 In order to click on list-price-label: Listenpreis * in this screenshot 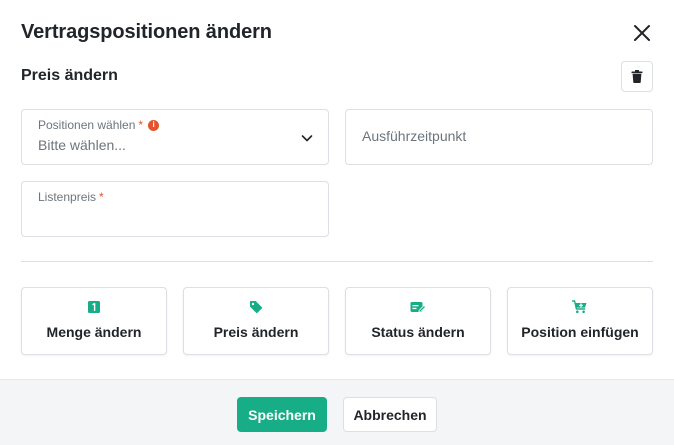, I will do `click(71, 197)`.